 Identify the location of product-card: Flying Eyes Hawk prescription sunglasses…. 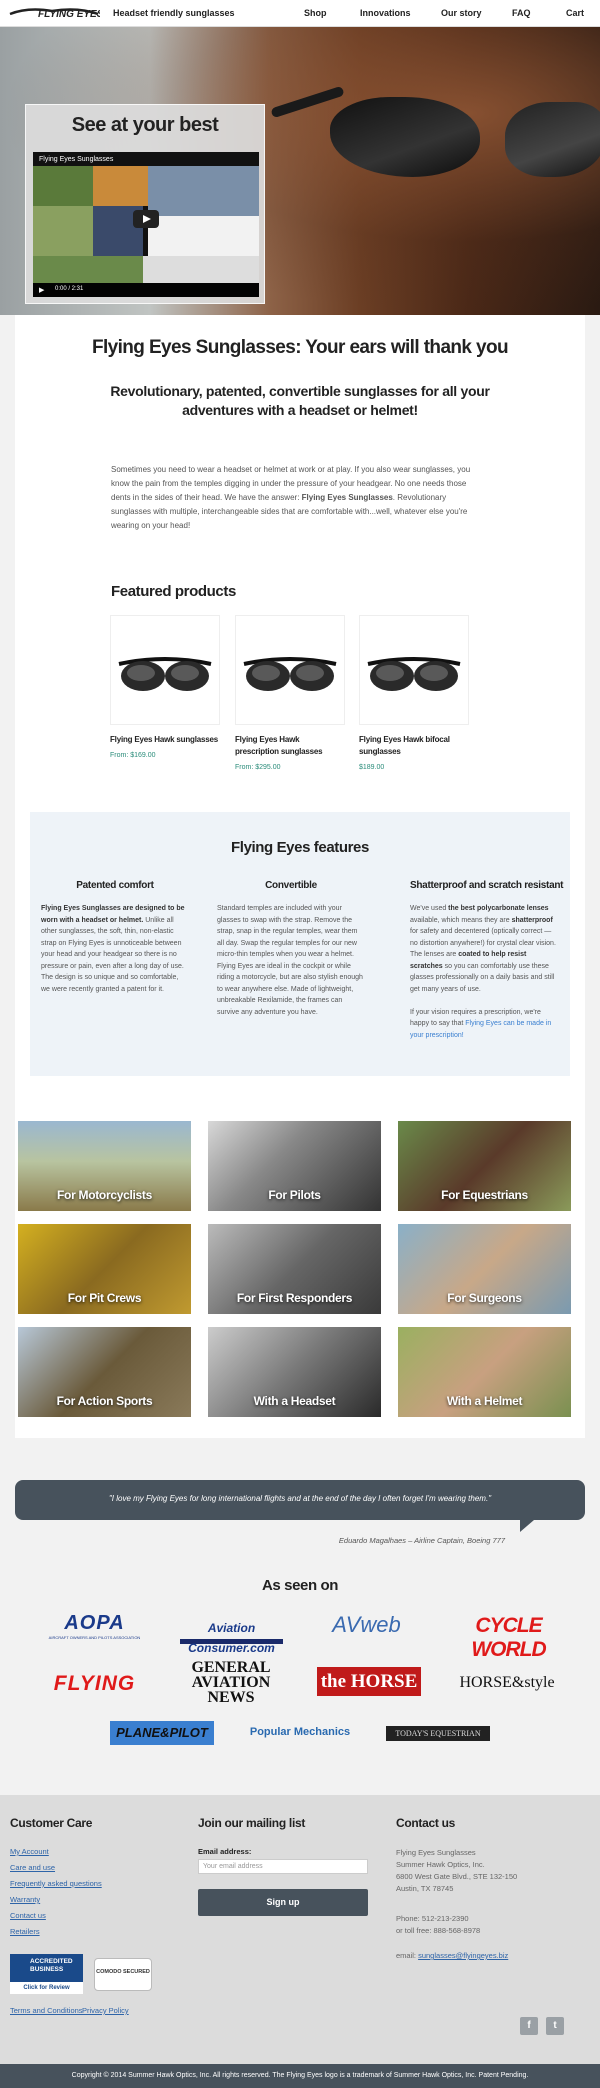
(290, 693).